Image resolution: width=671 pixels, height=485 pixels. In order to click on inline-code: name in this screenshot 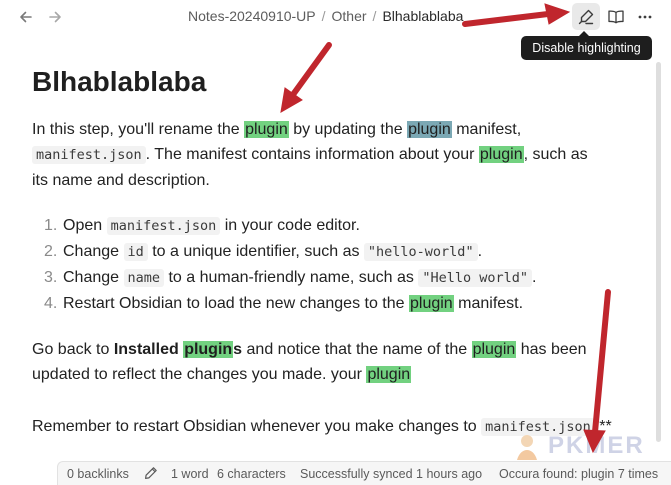, I will do `click(144, 278)`.